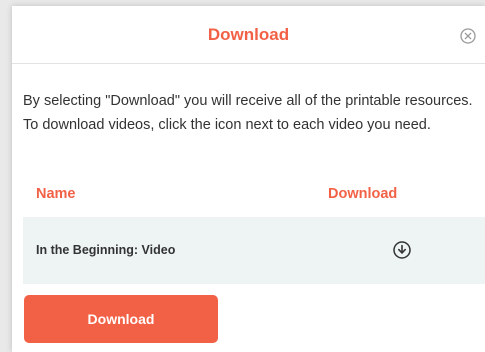 This screenshot has width=485, height=352. What do you see at coordinates (363, 194) in the screenshot?
I see `column-header-download: Download` at bounding box center [363, 194].